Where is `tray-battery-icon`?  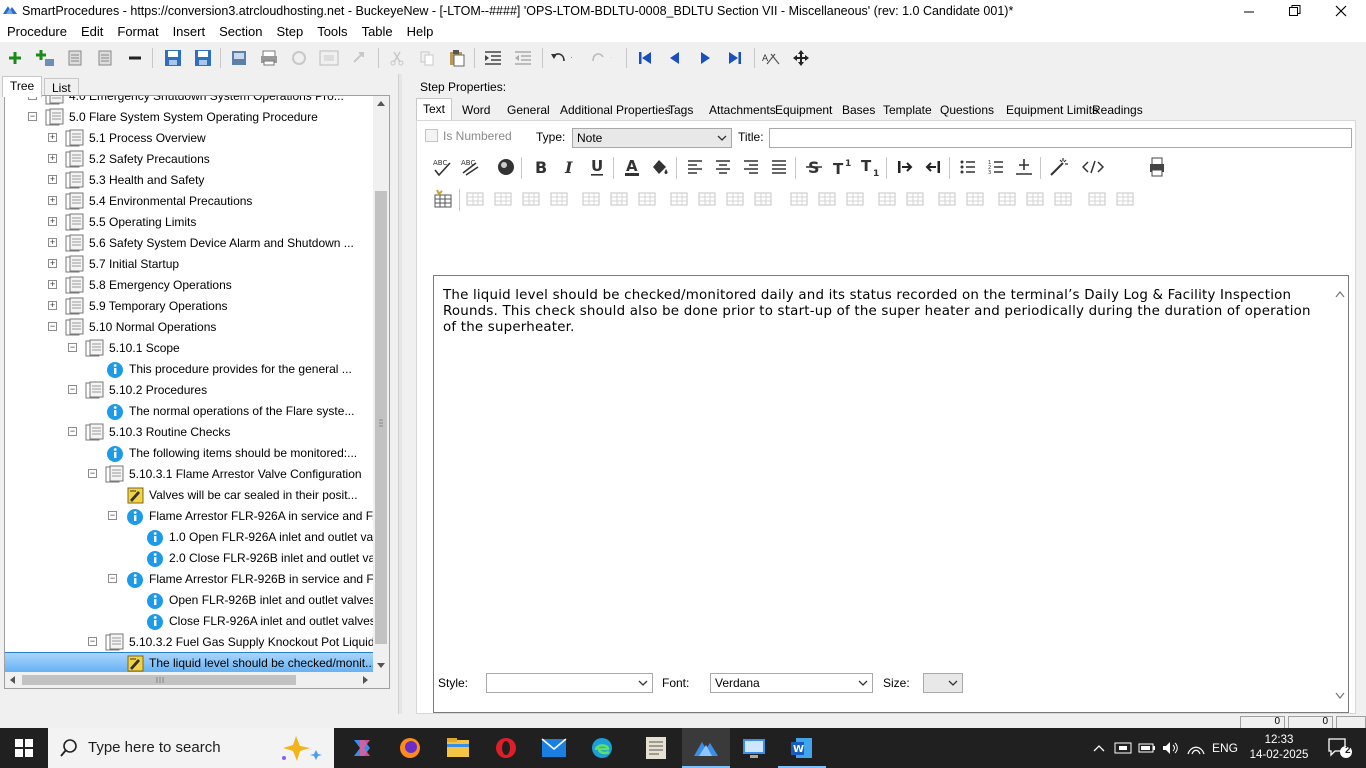
tray-battery-icon is located at coordinates (1147, 748).